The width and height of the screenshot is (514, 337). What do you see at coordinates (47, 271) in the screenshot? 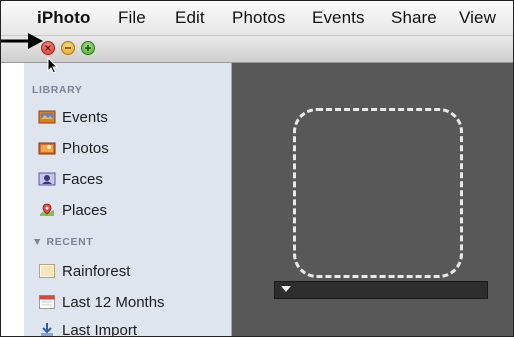
I see `album-icon` at bounding box center [47, 271].